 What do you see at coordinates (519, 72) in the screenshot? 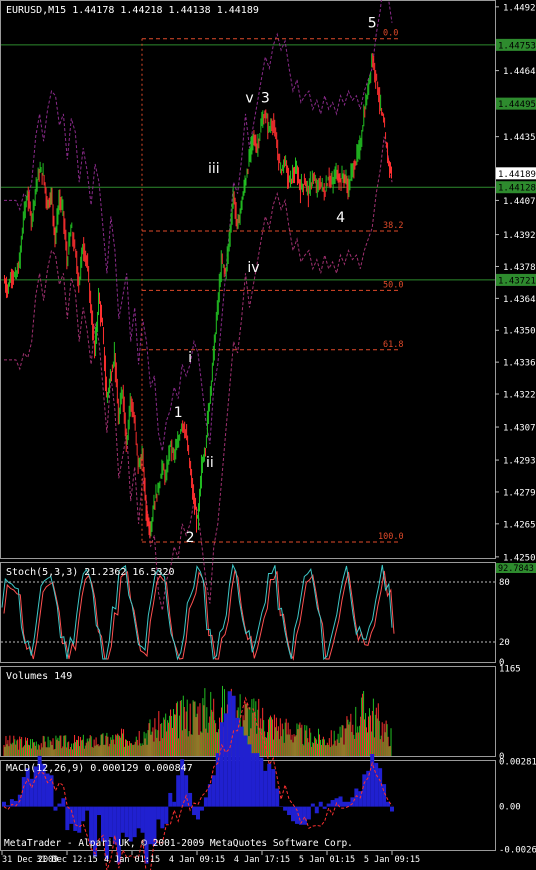
I see `price-tick-label: 1.44640` at bounding box center [519, 72].